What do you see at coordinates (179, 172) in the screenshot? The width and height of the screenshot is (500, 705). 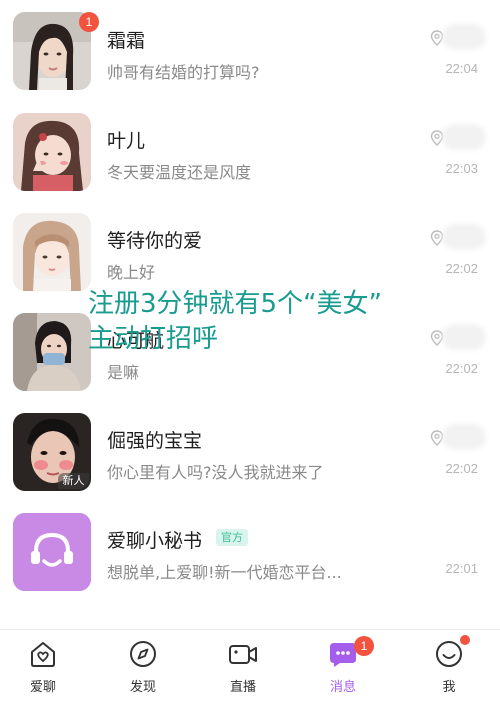 I see `conversation-preview: 冬天要温度还是风度` at bounding box center [179, 172].